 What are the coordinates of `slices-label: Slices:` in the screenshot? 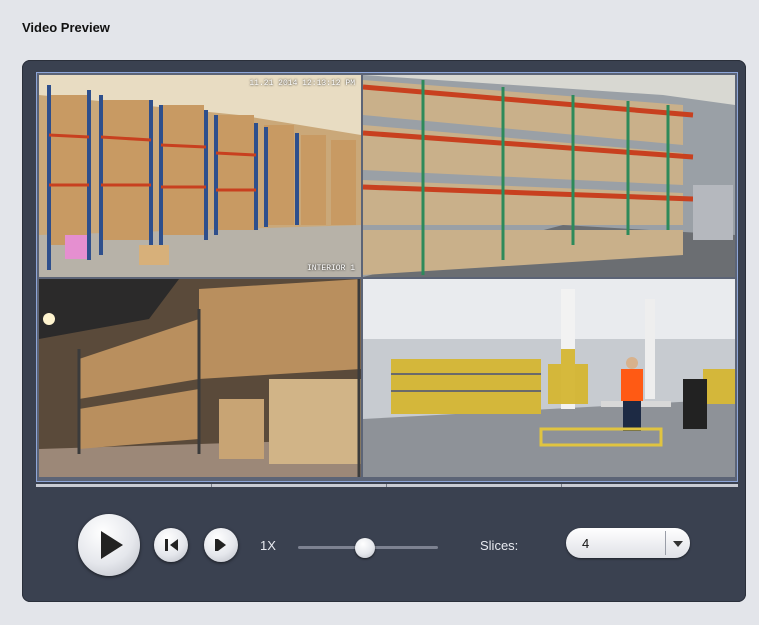 It's located at (499, 545).